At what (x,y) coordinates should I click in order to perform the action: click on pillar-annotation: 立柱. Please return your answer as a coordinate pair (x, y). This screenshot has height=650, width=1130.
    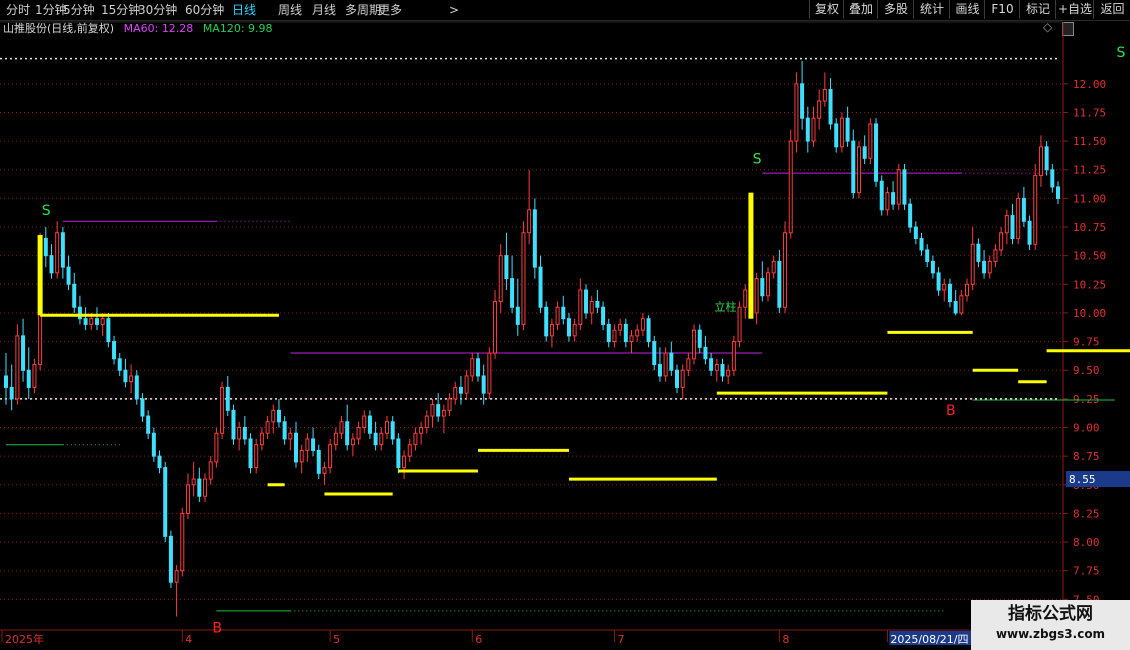
    Looking at the image, I should click on (725, 307).